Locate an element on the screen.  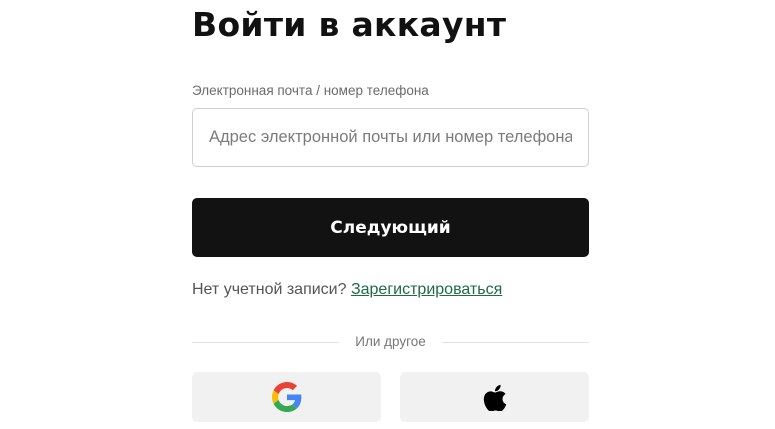
page-title: Войти в аккаунт is located at coordinates (349, 24).